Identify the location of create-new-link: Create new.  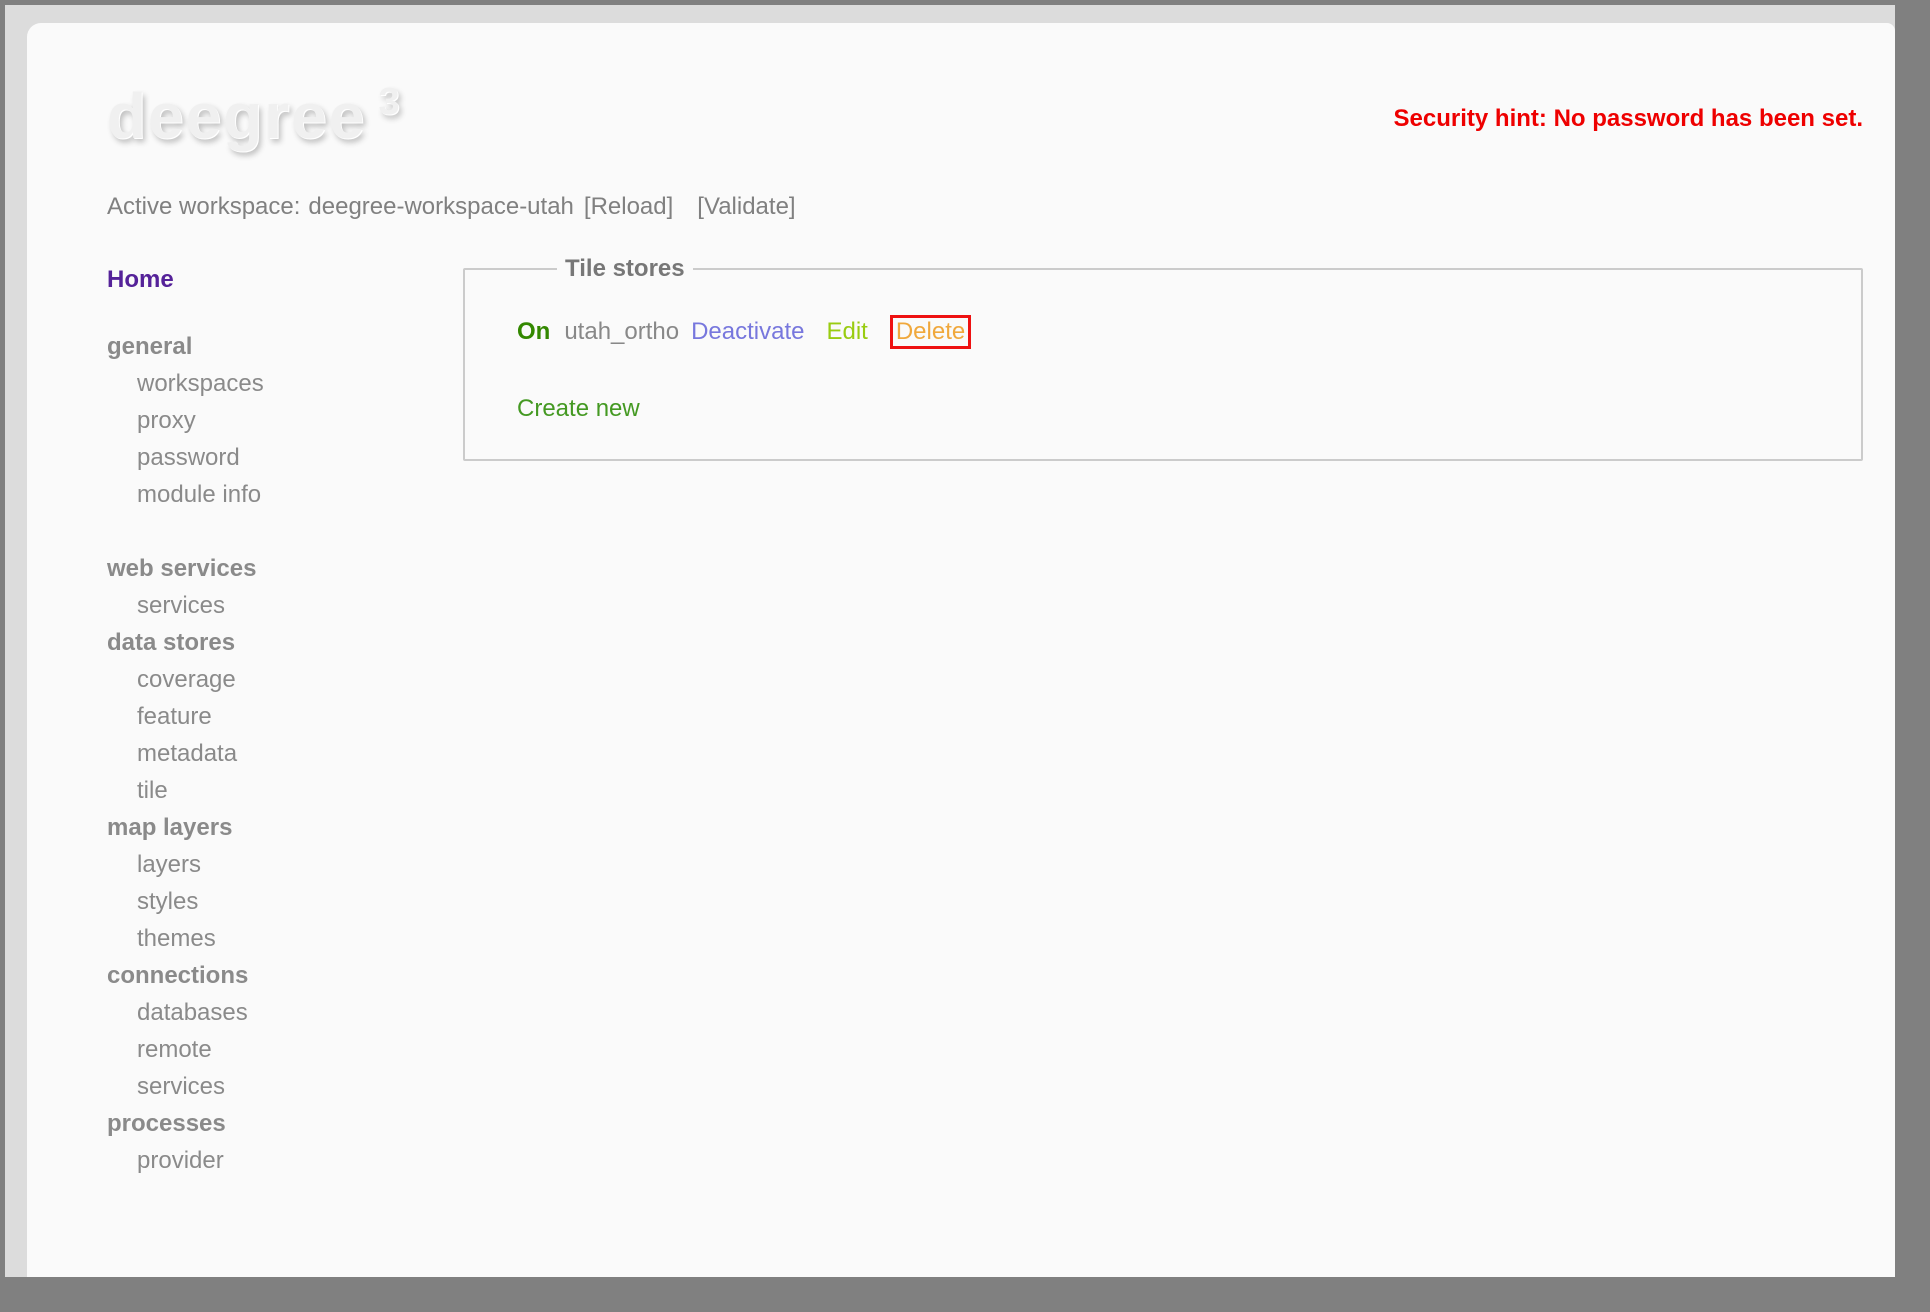
(578, 409).